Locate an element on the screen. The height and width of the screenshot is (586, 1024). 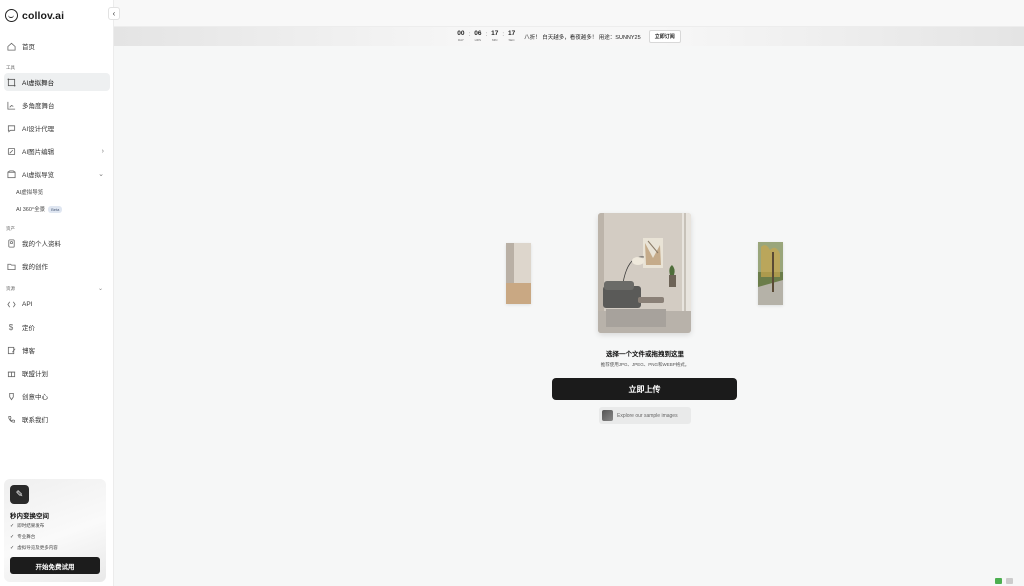
countdown-minutes: 17 MIN is located at coordinates (495, 36).